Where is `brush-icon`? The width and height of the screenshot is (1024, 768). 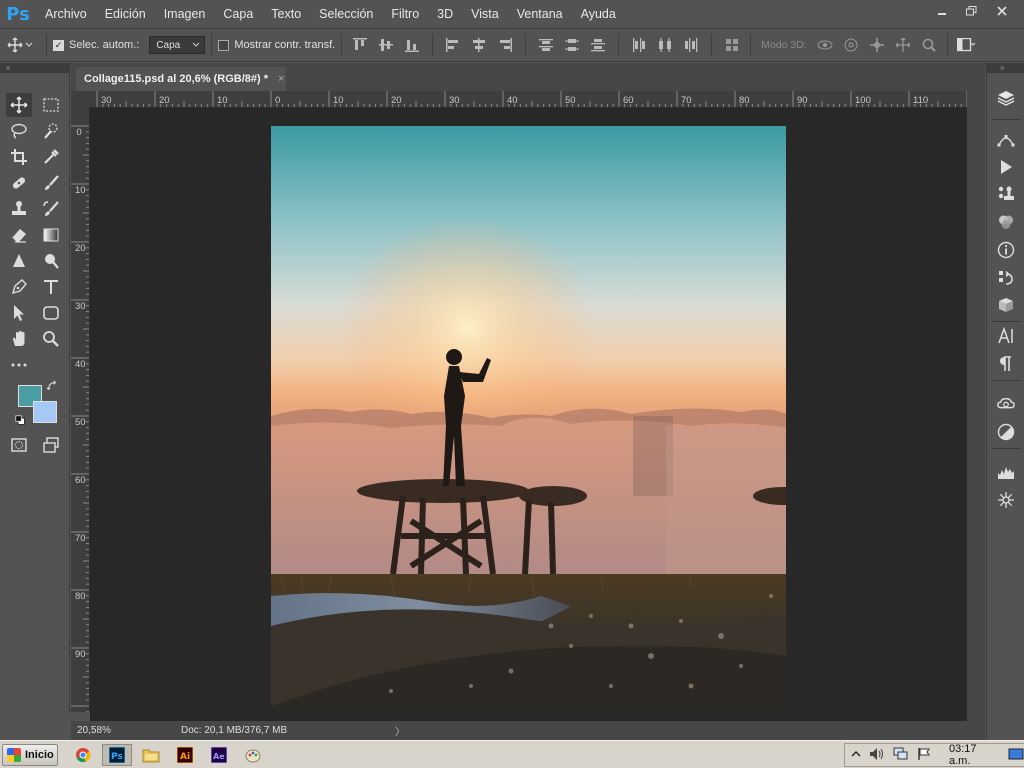 brush-icon is located at coordinates (51, 183).